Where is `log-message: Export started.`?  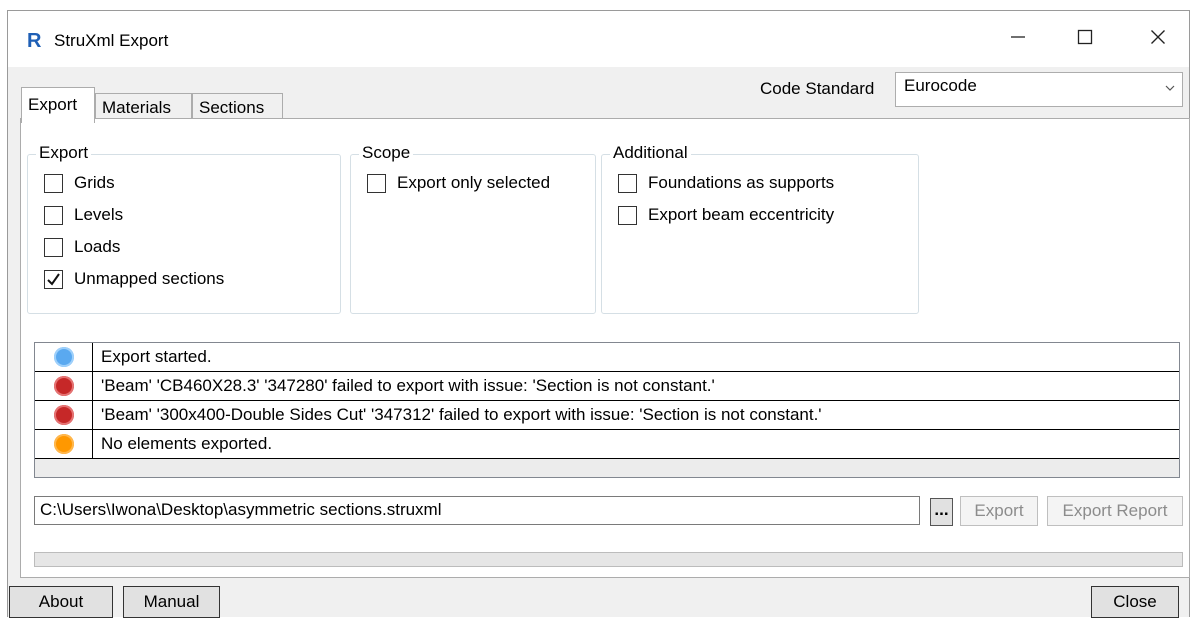 log-message: Export started. is located at coordinates (156, 356).